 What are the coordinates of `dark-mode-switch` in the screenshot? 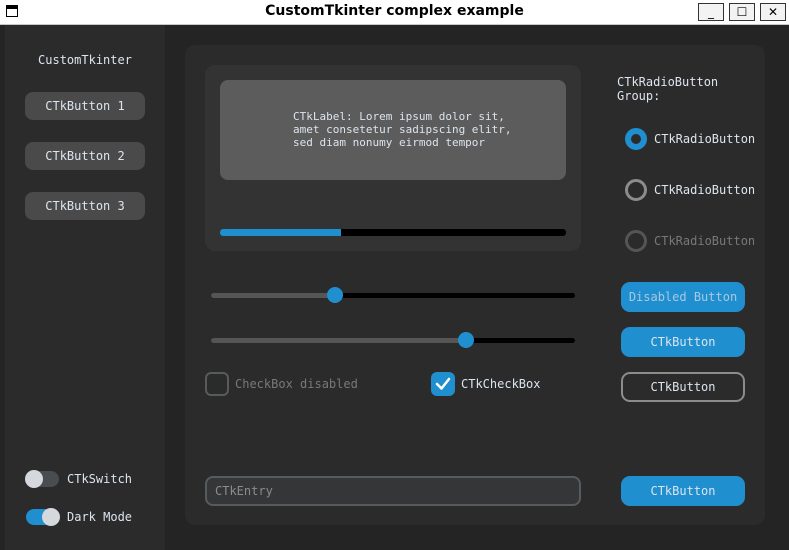 It's located at (43, 517).